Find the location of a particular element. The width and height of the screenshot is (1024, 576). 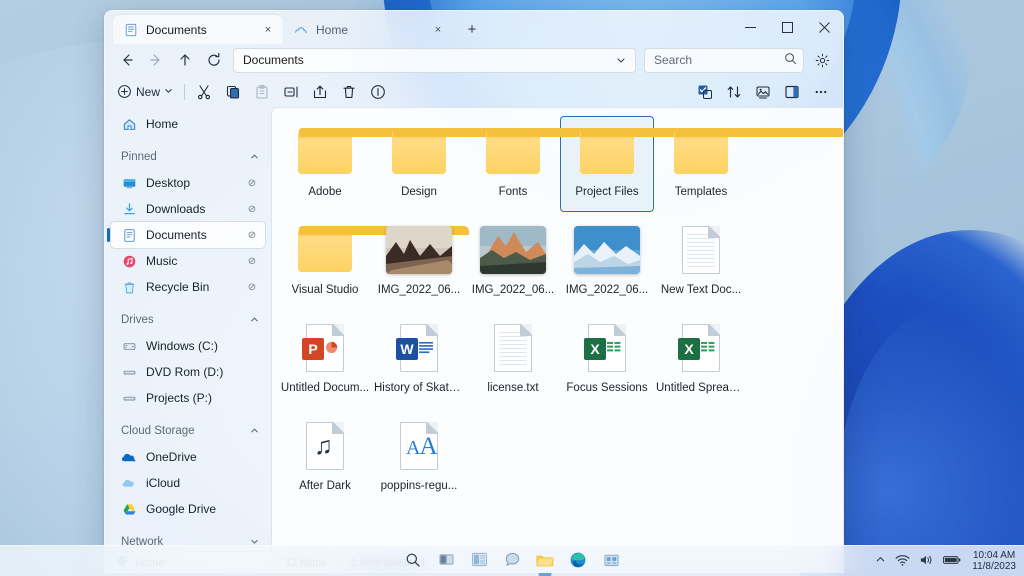

sidebar-item-label: iCloud is located at coordinates (163, 483).